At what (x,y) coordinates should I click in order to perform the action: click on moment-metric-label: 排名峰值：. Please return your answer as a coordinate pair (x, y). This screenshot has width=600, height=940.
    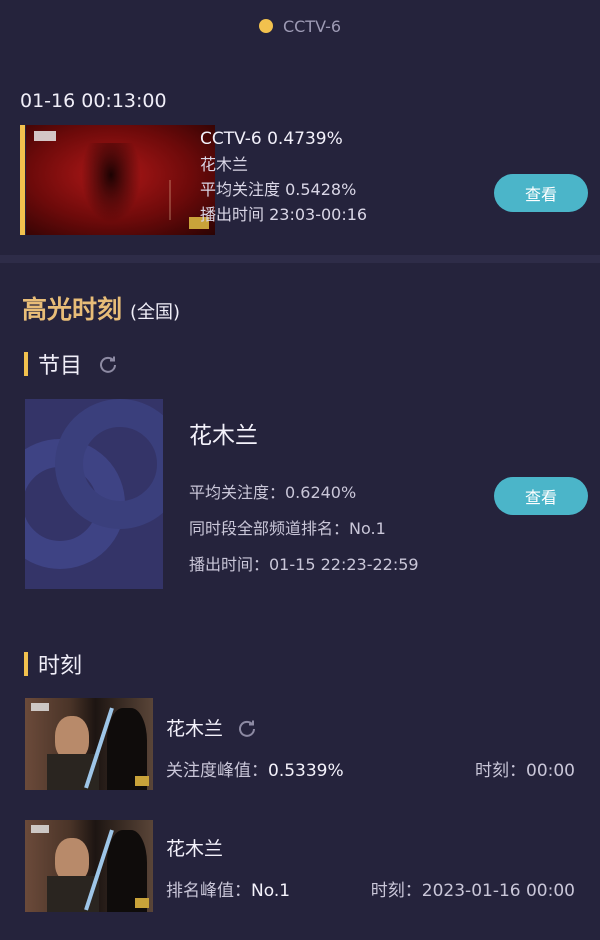
    Looking at the image, I should click on (208, 891).